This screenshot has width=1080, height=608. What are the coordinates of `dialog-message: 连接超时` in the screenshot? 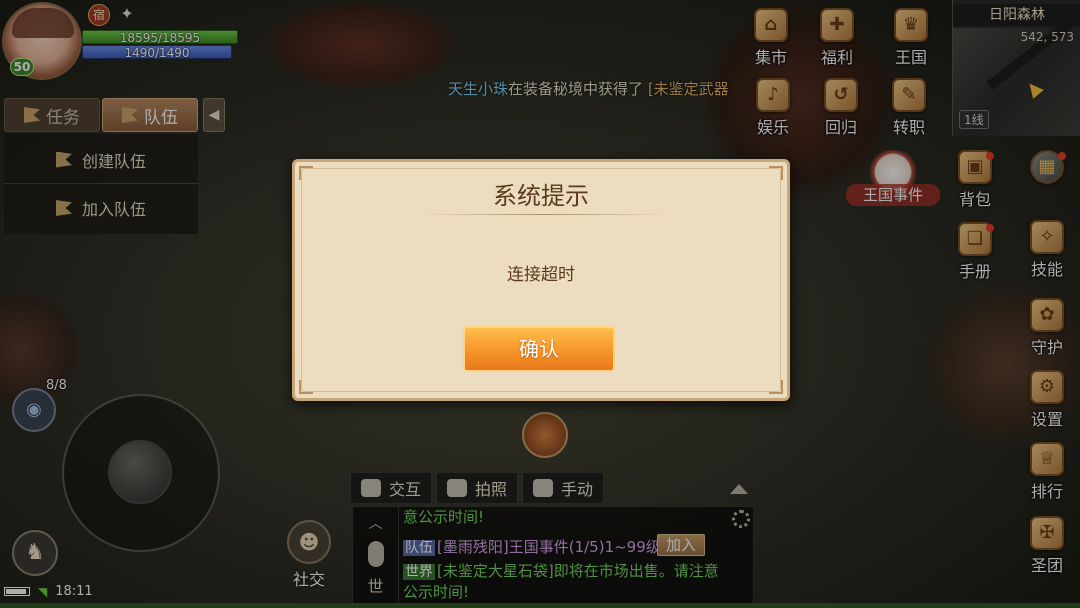 It's located at (541, 275).